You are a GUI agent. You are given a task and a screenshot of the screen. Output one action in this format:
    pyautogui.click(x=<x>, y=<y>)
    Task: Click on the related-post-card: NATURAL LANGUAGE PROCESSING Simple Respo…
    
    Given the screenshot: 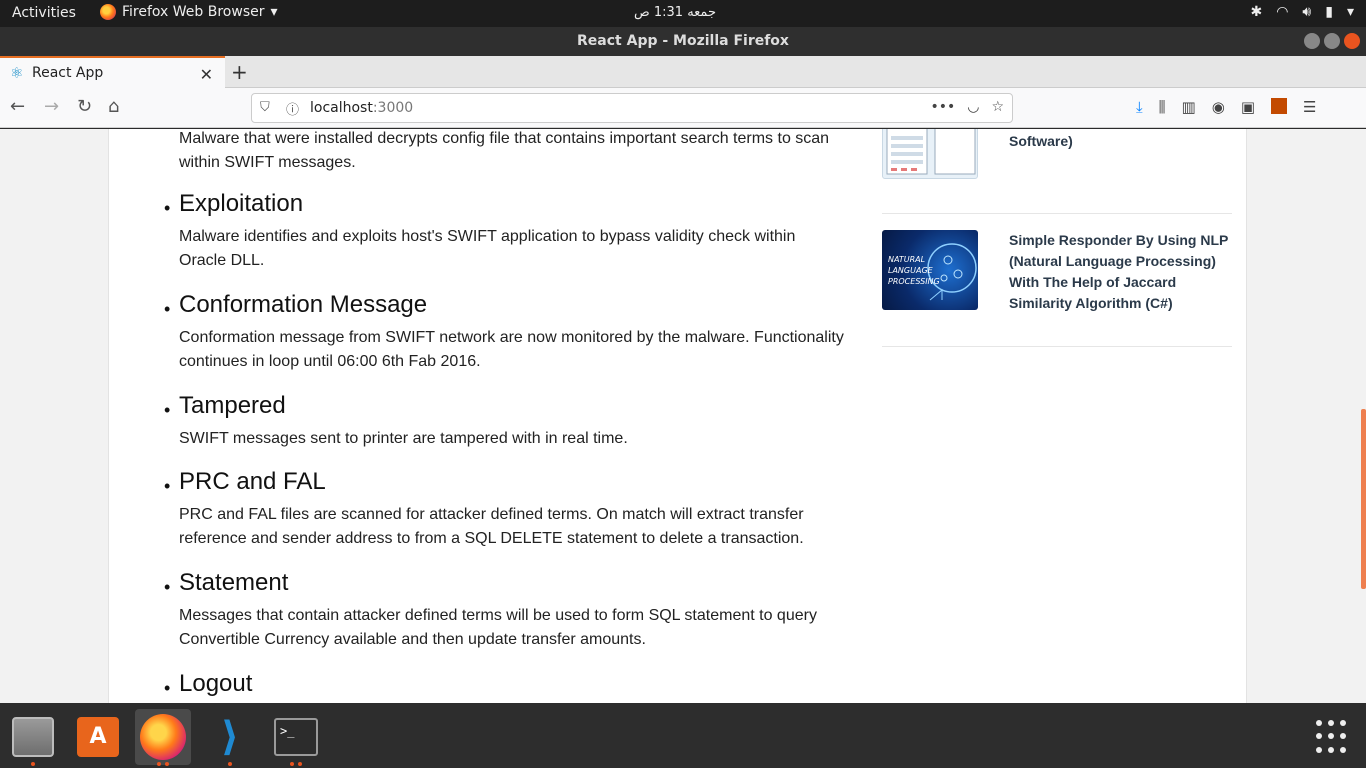 What is the action you would take?
    pyautogui.click(x=1057, y=280)
    